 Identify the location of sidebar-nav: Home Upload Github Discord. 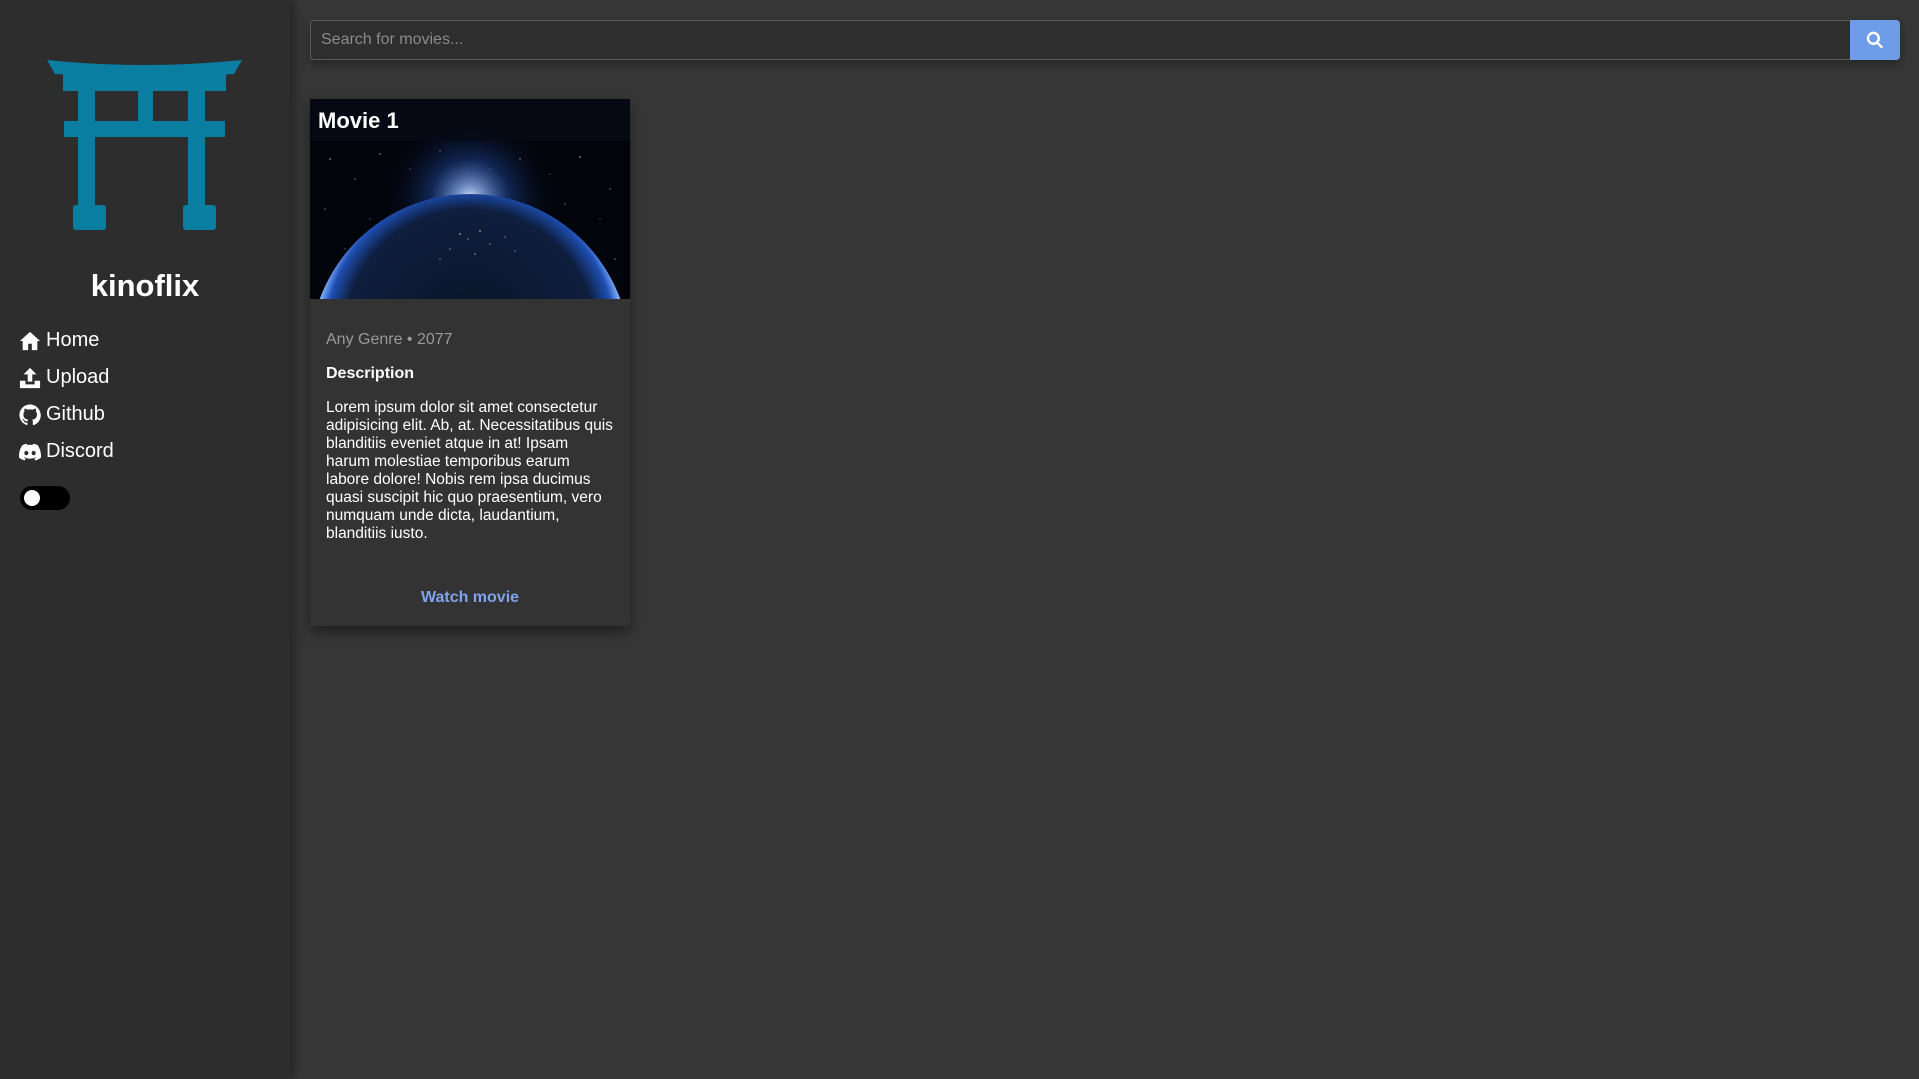
(66, 396).